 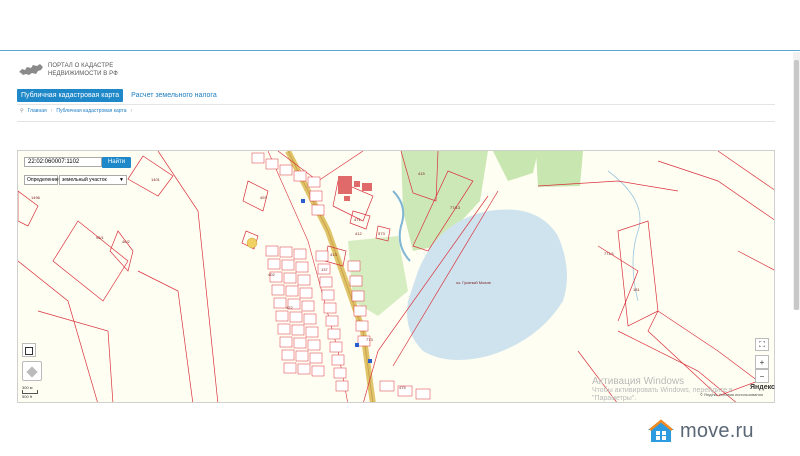 What do you see at coordinates (400, 50) in the screenshot?
I see `header-divider` at bounding box center [400, 50].